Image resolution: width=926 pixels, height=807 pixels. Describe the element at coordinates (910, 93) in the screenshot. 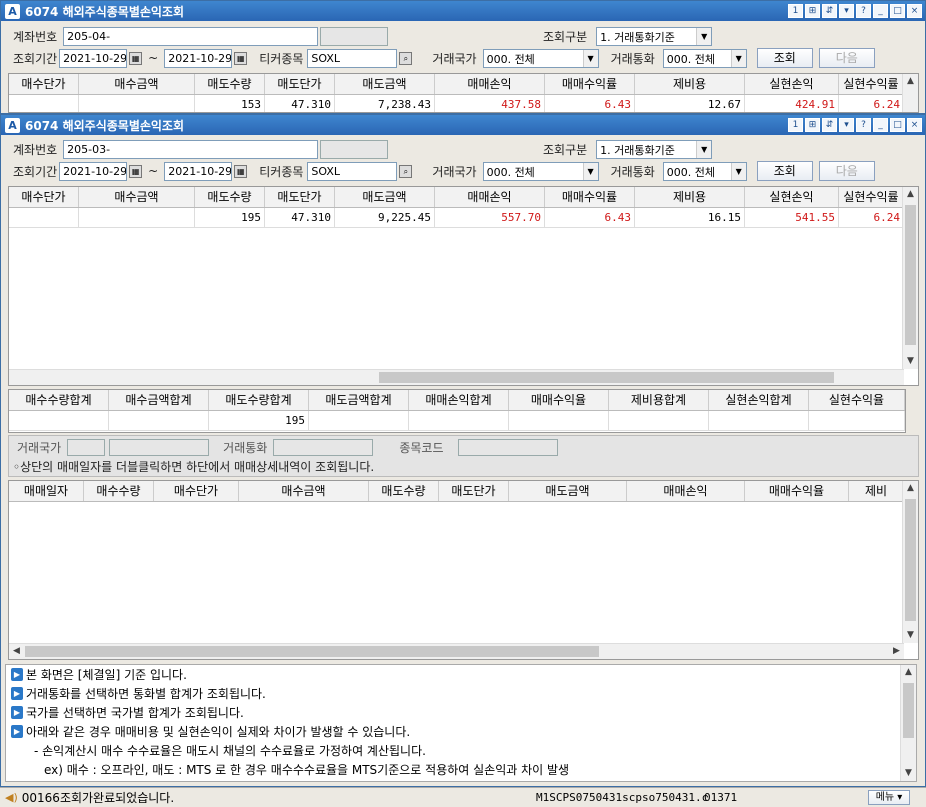

I see `vertical-scrollbar: ▲` at that location.